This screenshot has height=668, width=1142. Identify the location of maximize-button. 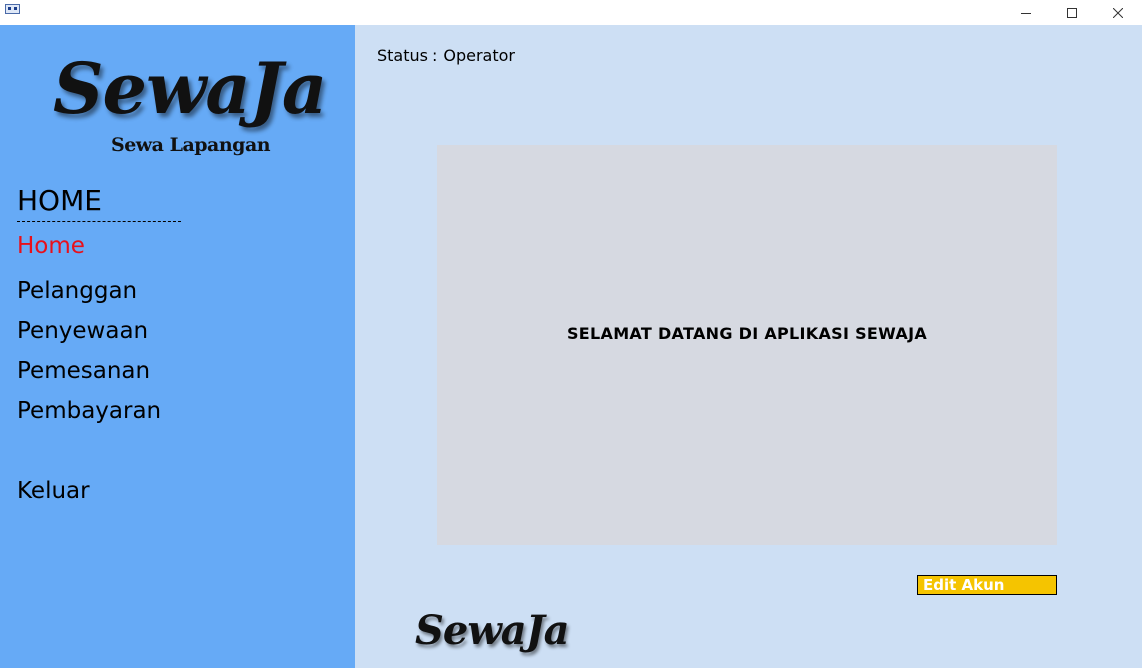
(1072, 12).